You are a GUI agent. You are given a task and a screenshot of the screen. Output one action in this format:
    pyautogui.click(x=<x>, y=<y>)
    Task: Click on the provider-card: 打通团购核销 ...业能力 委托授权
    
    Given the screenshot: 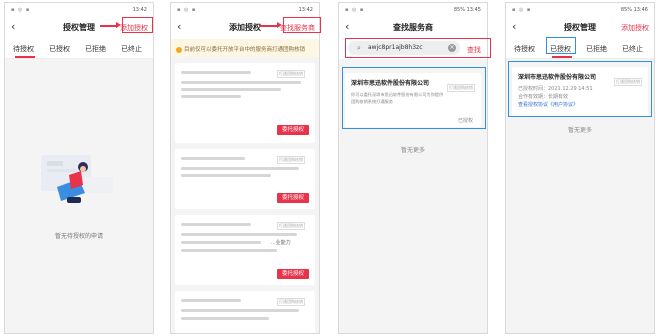 What is the action you would take?
    pyautogui.click(x=245, y=250)
    